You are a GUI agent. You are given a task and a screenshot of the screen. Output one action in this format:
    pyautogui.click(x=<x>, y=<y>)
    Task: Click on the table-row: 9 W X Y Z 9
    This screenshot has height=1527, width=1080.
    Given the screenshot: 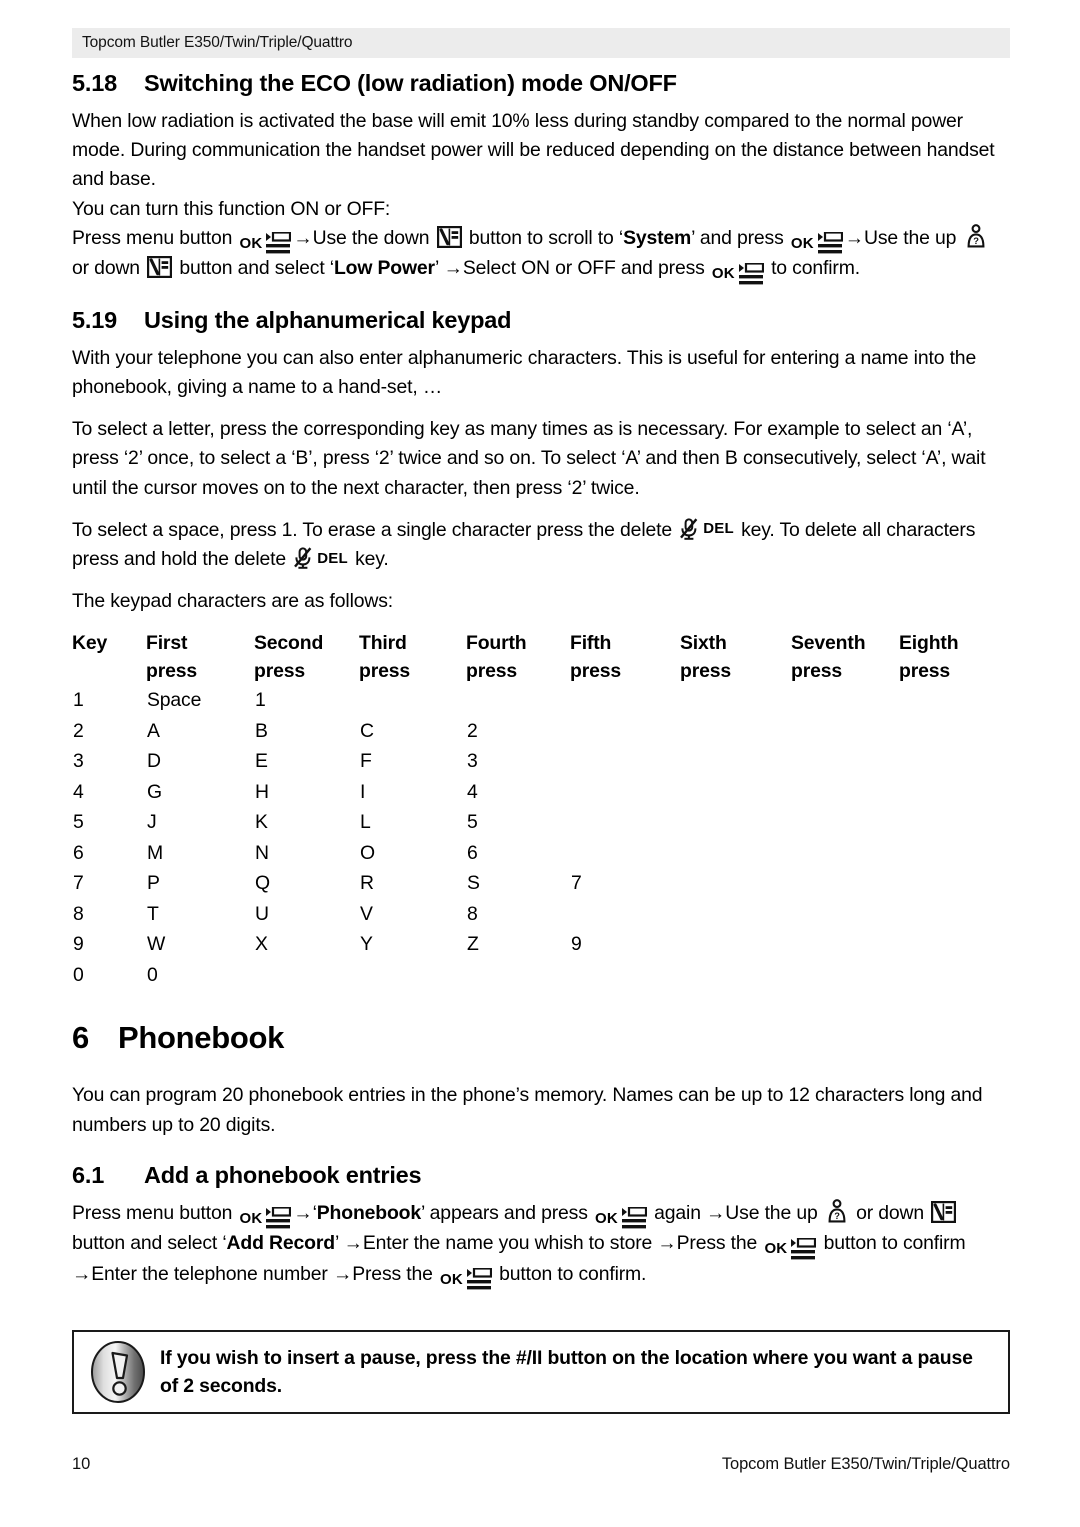 What is the action you would take?
    pyautogui.click(x=541, y=944)
    